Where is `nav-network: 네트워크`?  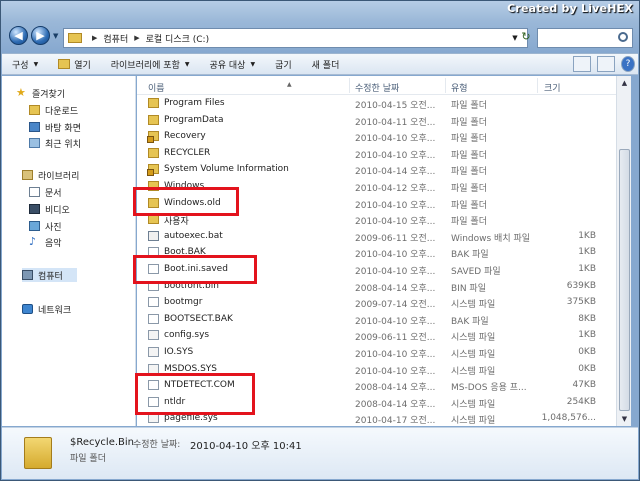 nav-network: 네트워크 is located at coordinates (46, 309).